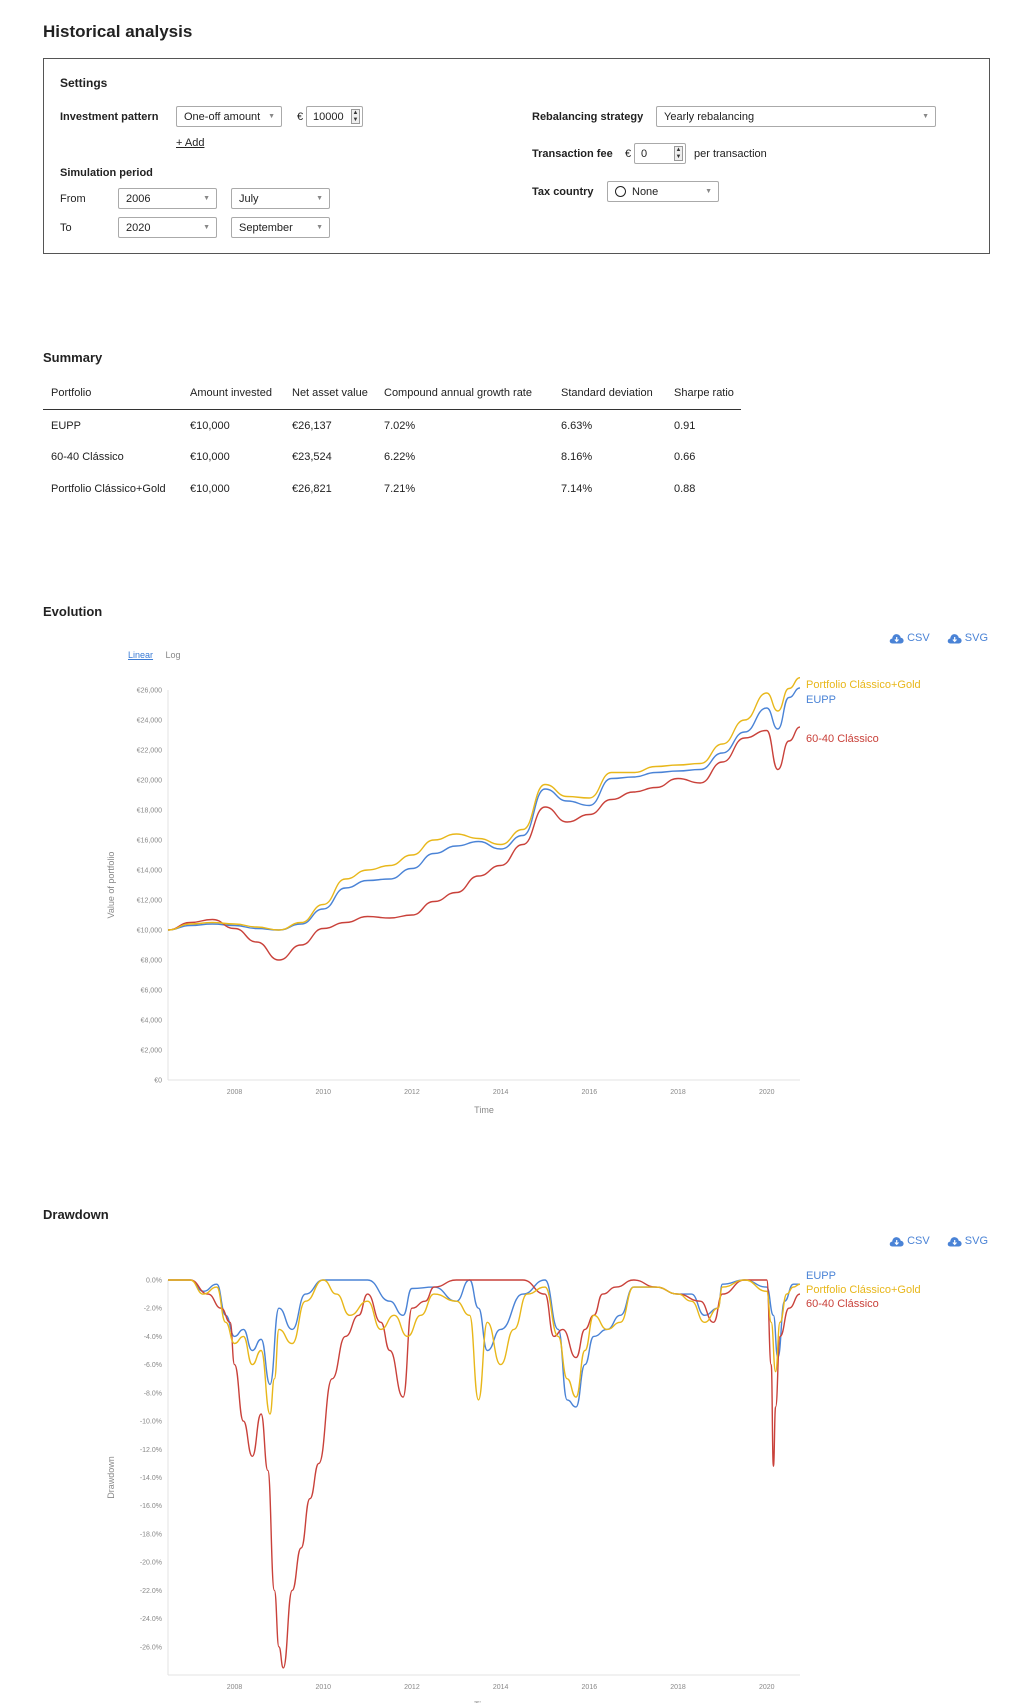  What do you see at coordinates (334, 116) in the screenshot?
I see `amount-input: 10000 ▲ ▼` at bounding box center [334, 116].